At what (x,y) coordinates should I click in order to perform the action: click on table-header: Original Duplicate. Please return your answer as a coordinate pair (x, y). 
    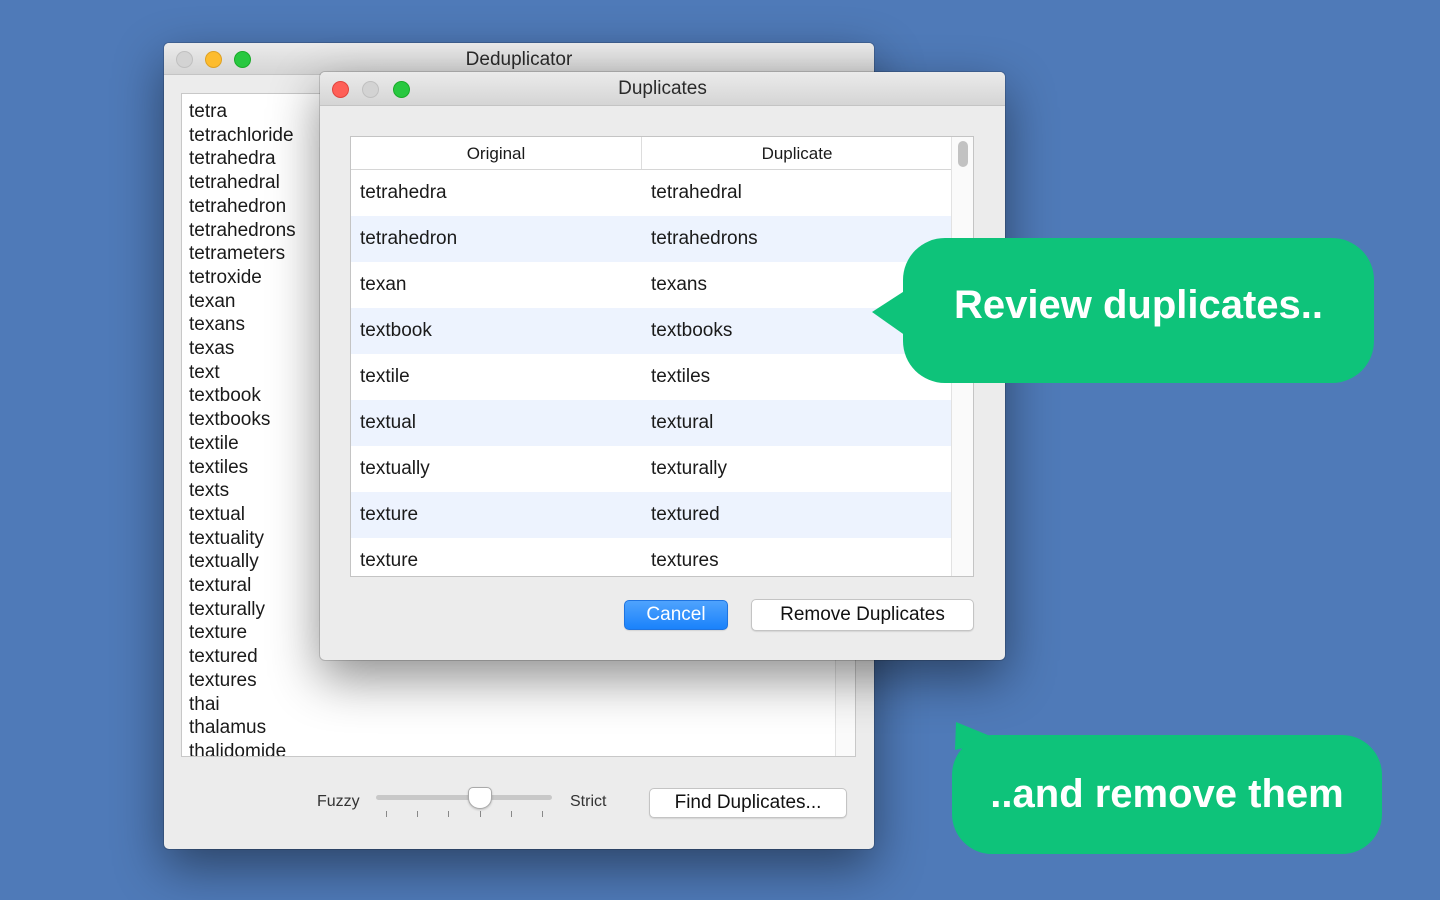
    Looking at the image, I should click on (651, 153).